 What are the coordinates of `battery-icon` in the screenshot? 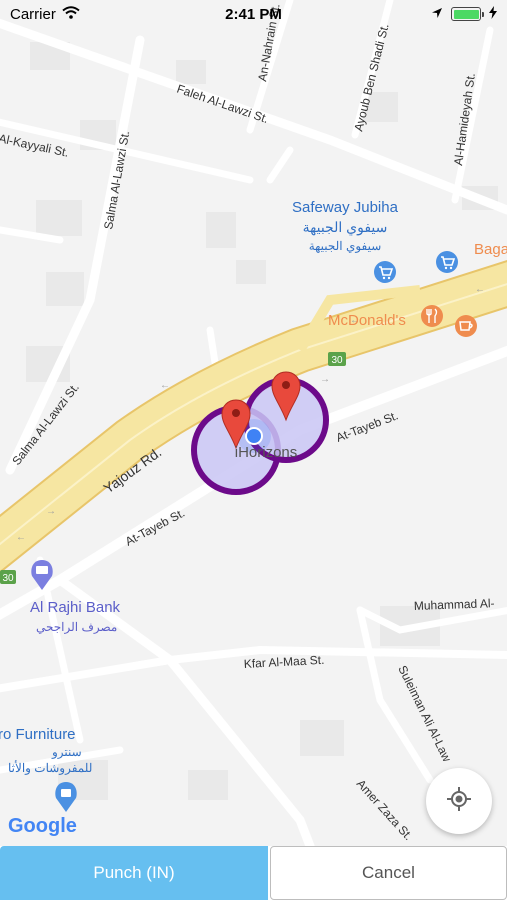 It's located at (467, 14).